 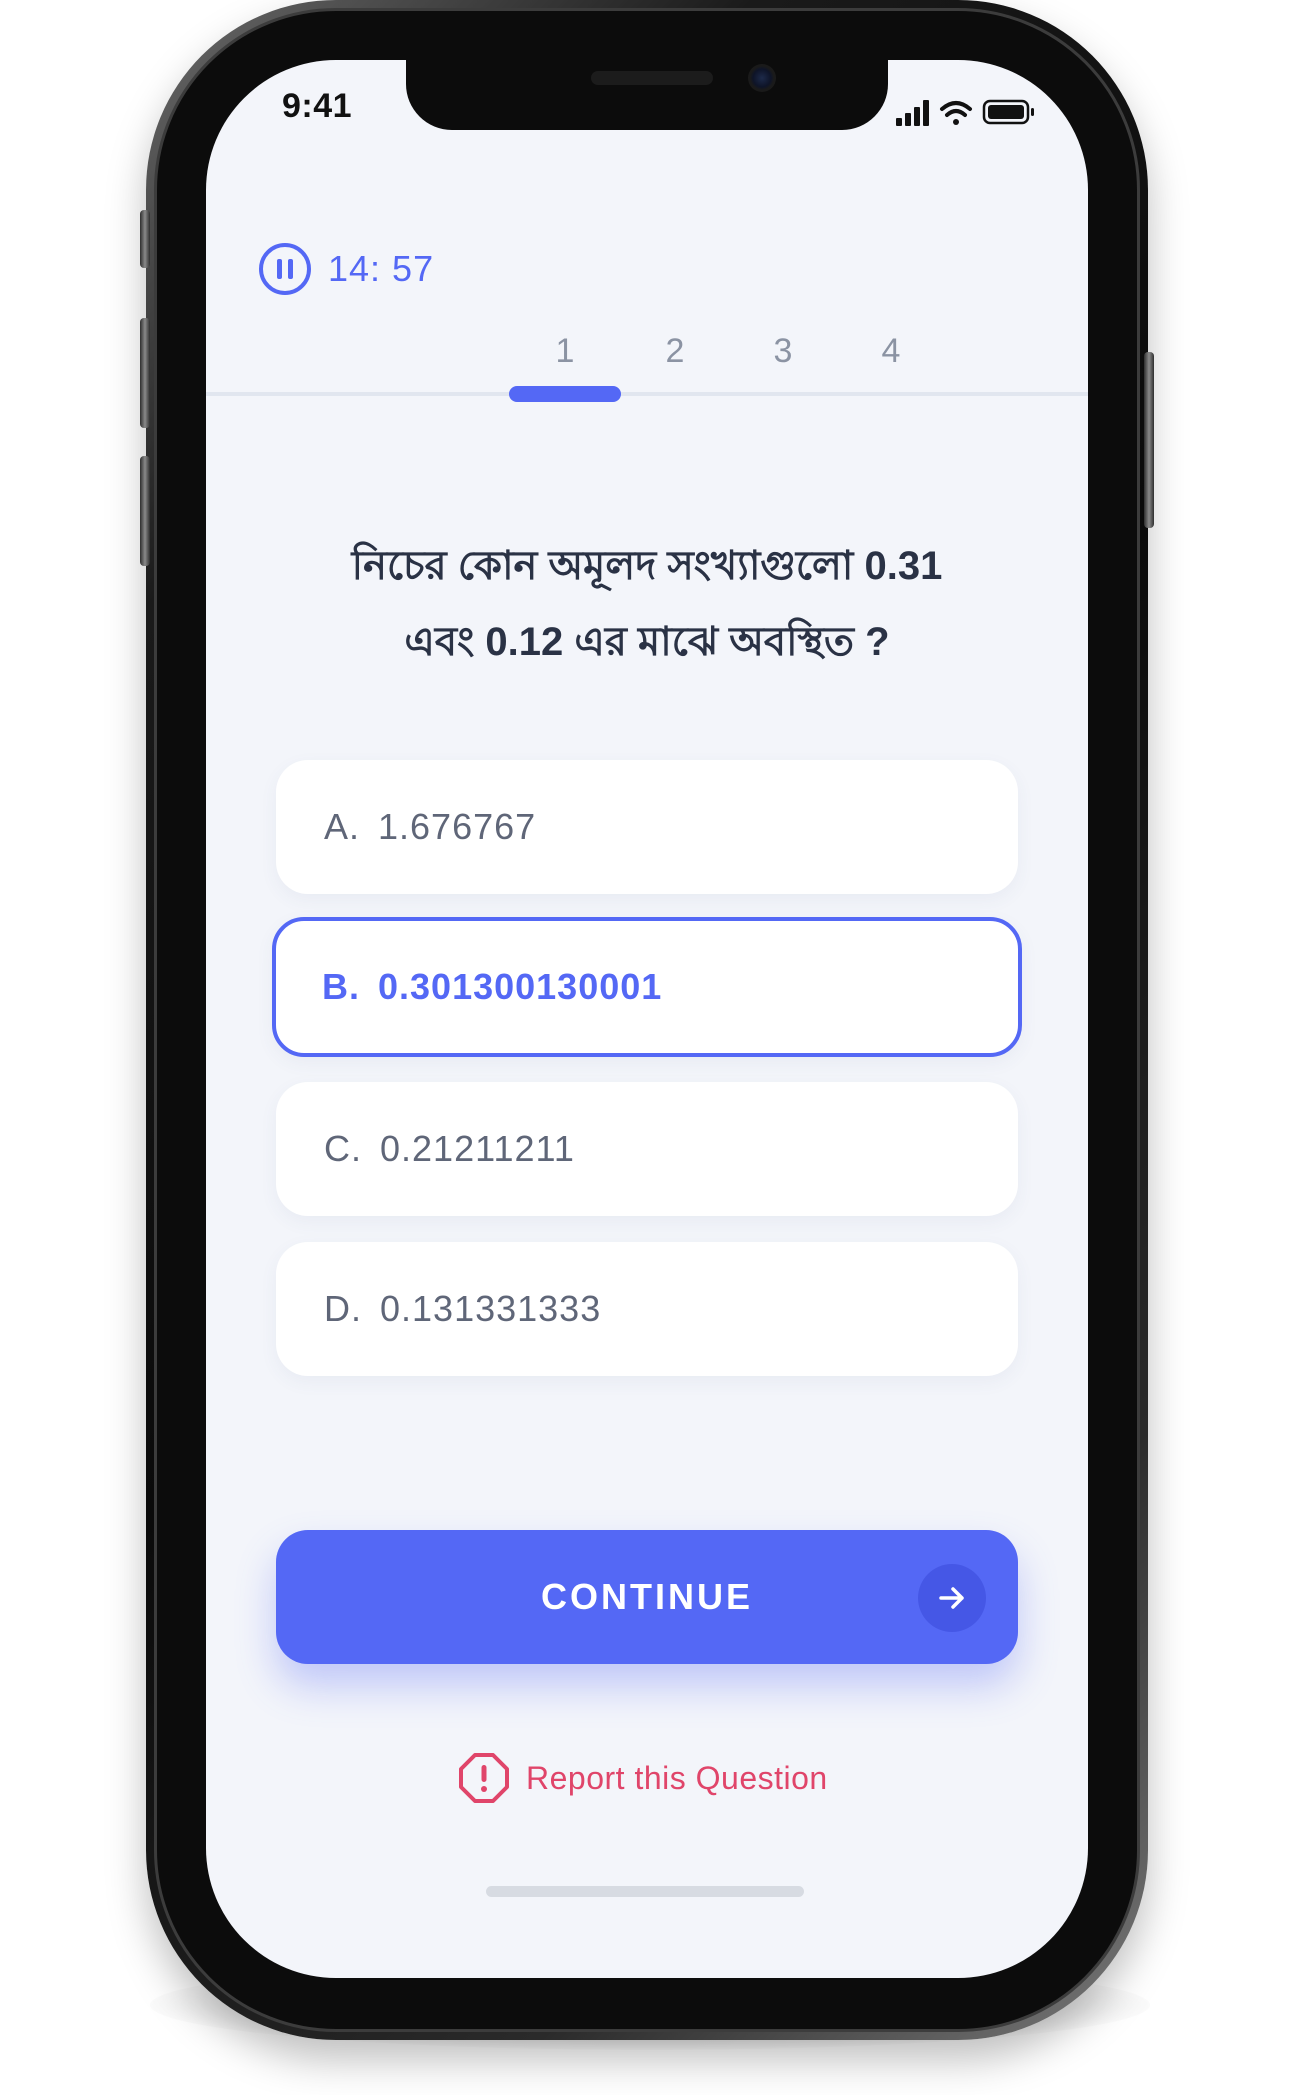 What do you see at coordinates (647, 566) in the screenshot?
I see `question-line-1: নিচের কোন অমূলদ সংখ্যাগুলো 0.31` at bounding box center [647, 566].